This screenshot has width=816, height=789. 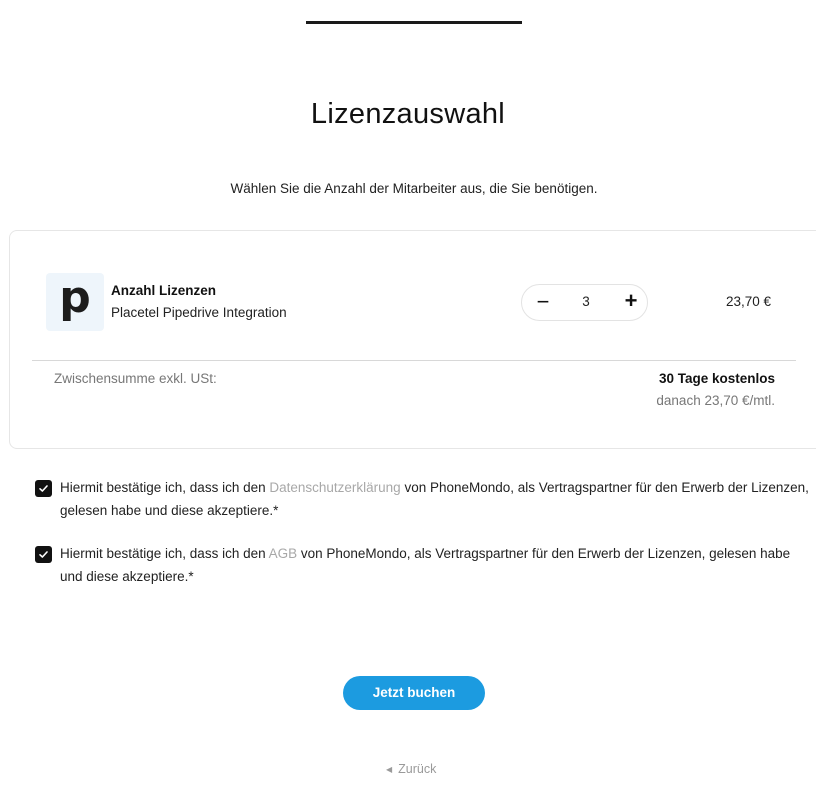 I want to click on increase-button: +, so click(x=631, y=301).